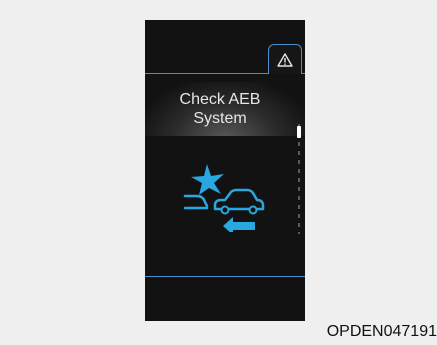 The image size is (437, 345). What do you see at coordinates (207, 73) in the screenshot?
I see `top-frame-line` at bounding box center [207, 73].